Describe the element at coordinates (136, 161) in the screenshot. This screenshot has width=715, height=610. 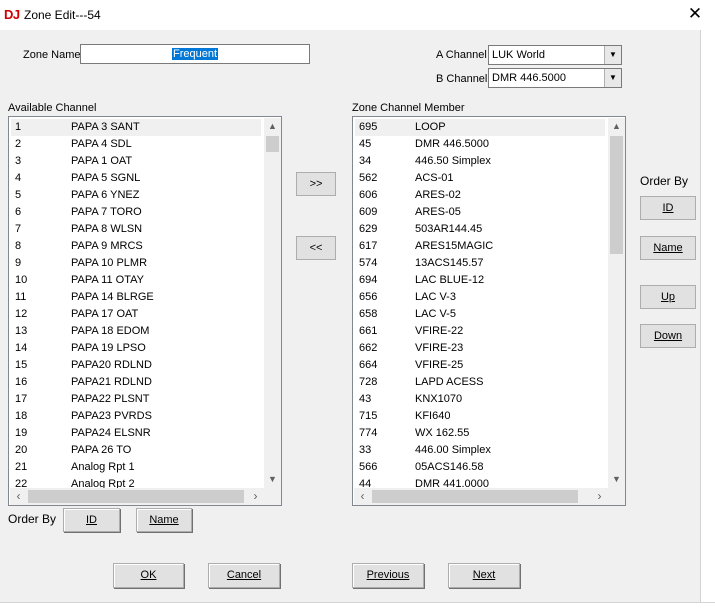
I see `available-channel-row: 3 PAPA 1 OAT` at that location.